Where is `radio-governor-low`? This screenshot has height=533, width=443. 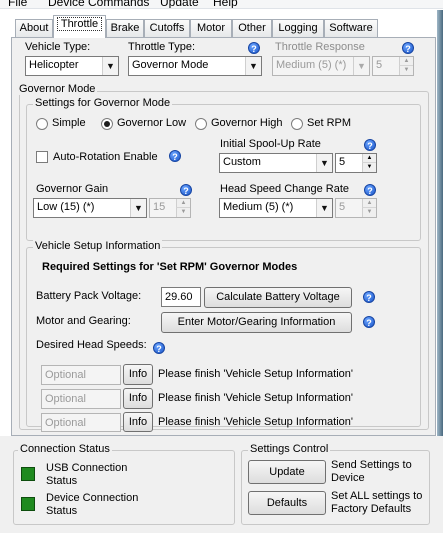 radio-governor-low is located at coordinates (107, 124).